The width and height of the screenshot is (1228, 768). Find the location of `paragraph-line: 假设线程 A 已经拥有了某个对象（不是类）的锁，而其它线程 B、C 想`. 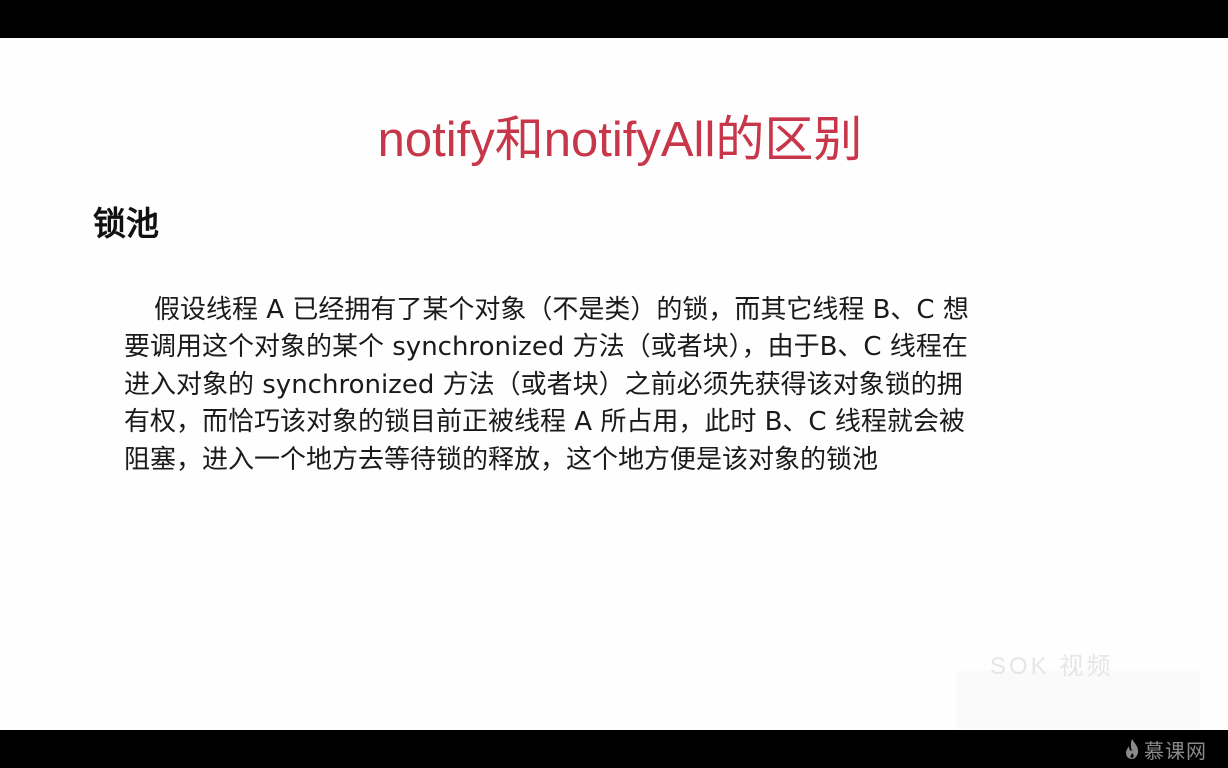

paragraph-line: 假设线程 A 已经拥有了某个对象（不是类）的锁，而其它线程 B、C 想 is located at coordinates (561, 310).